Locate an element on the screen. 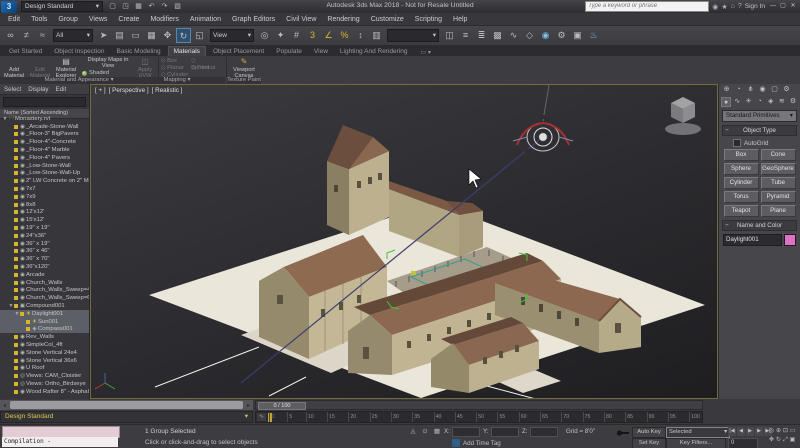  menu-graph-editors: Graph Editors is located at coordinates (253, 19).